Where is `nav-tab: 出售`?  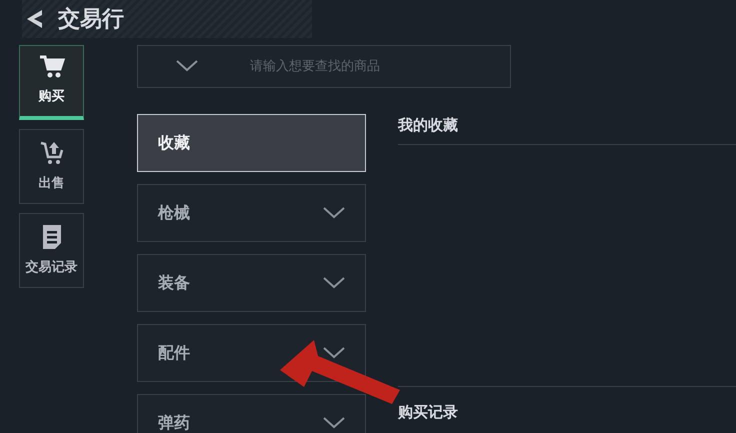 nav-tab: 出售 is located at coordinates (51, 166).